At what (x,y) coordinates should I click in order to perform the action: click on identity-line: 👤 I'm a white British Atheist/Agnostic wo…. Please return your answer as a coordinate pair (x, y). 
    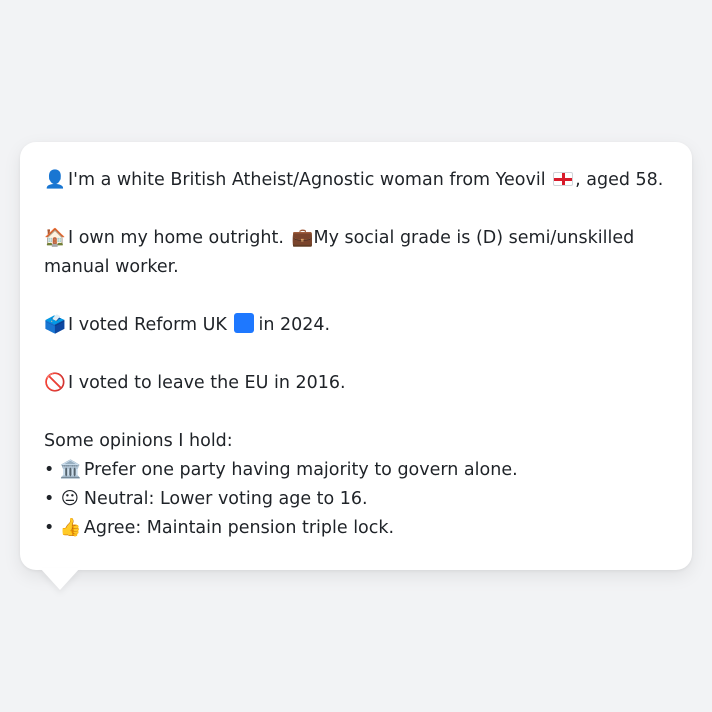
    Looking at the image, I should click on (356, 180).